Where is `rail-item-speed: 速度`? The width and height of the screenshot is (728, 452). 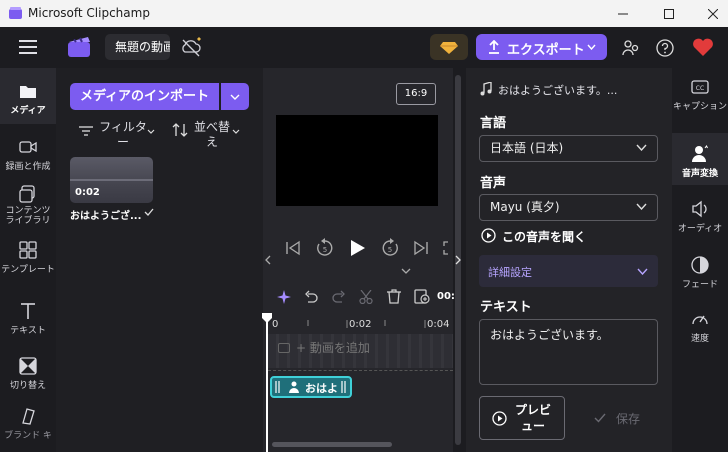 rail-item-speed: 速度 is located at coordinates (700, 327).